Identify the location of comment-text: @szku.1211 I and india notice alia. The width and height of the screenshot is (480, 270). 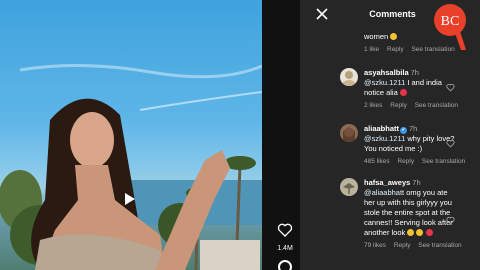
(403, 87).